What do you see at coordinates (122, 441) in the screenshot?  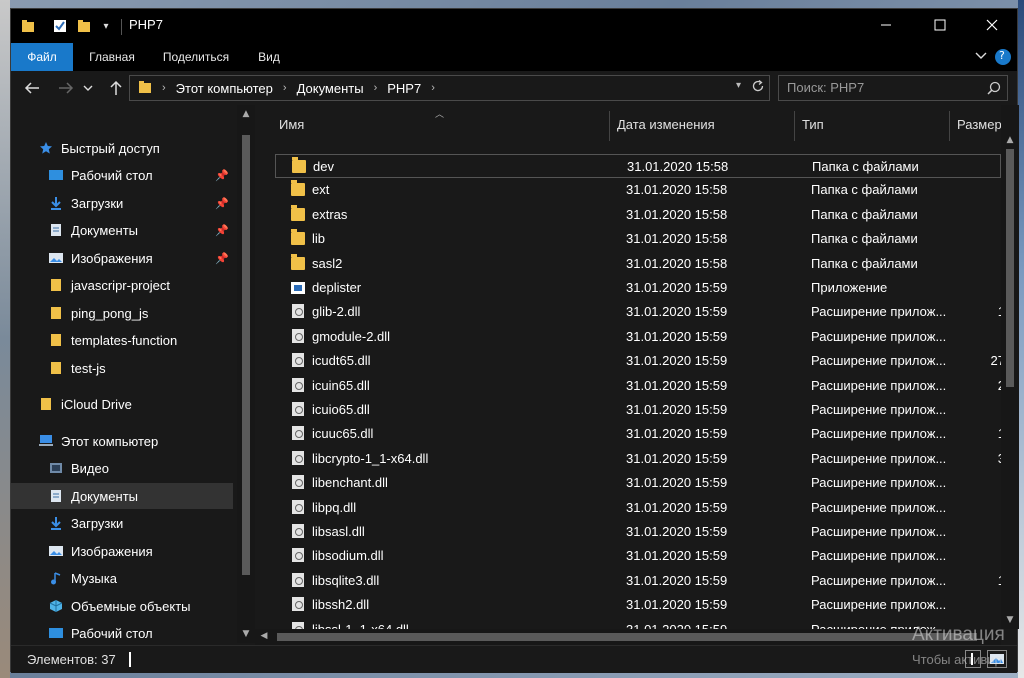 I see `nav-this-pc: Этот компьютер` at bounding box center [122, 441].